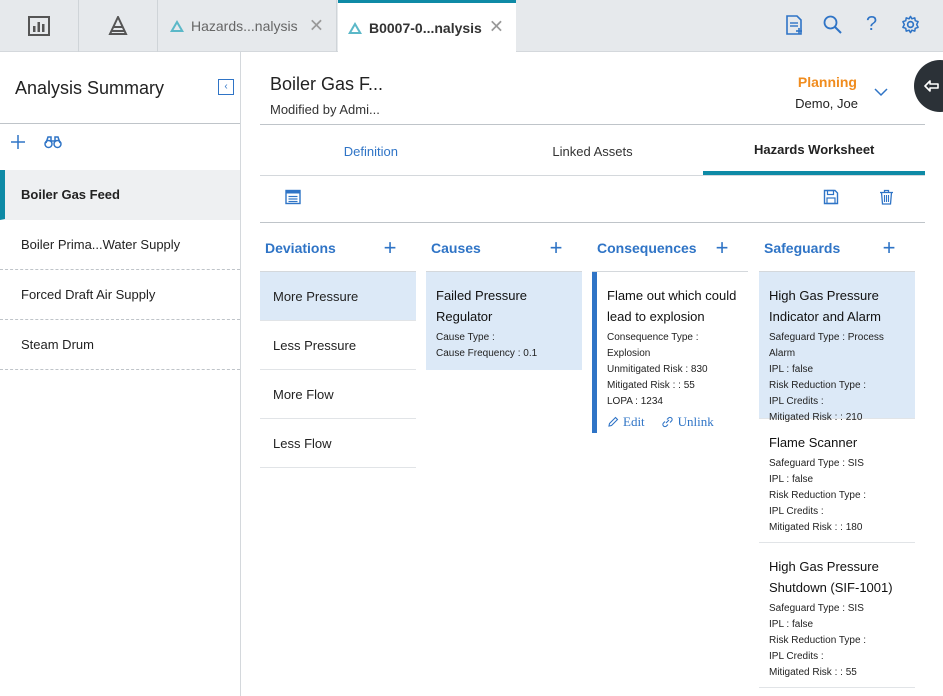 Image resolution: width=943 pixels, height=696 pixels. I want to click on binoculars-icon, so click(53, 142).